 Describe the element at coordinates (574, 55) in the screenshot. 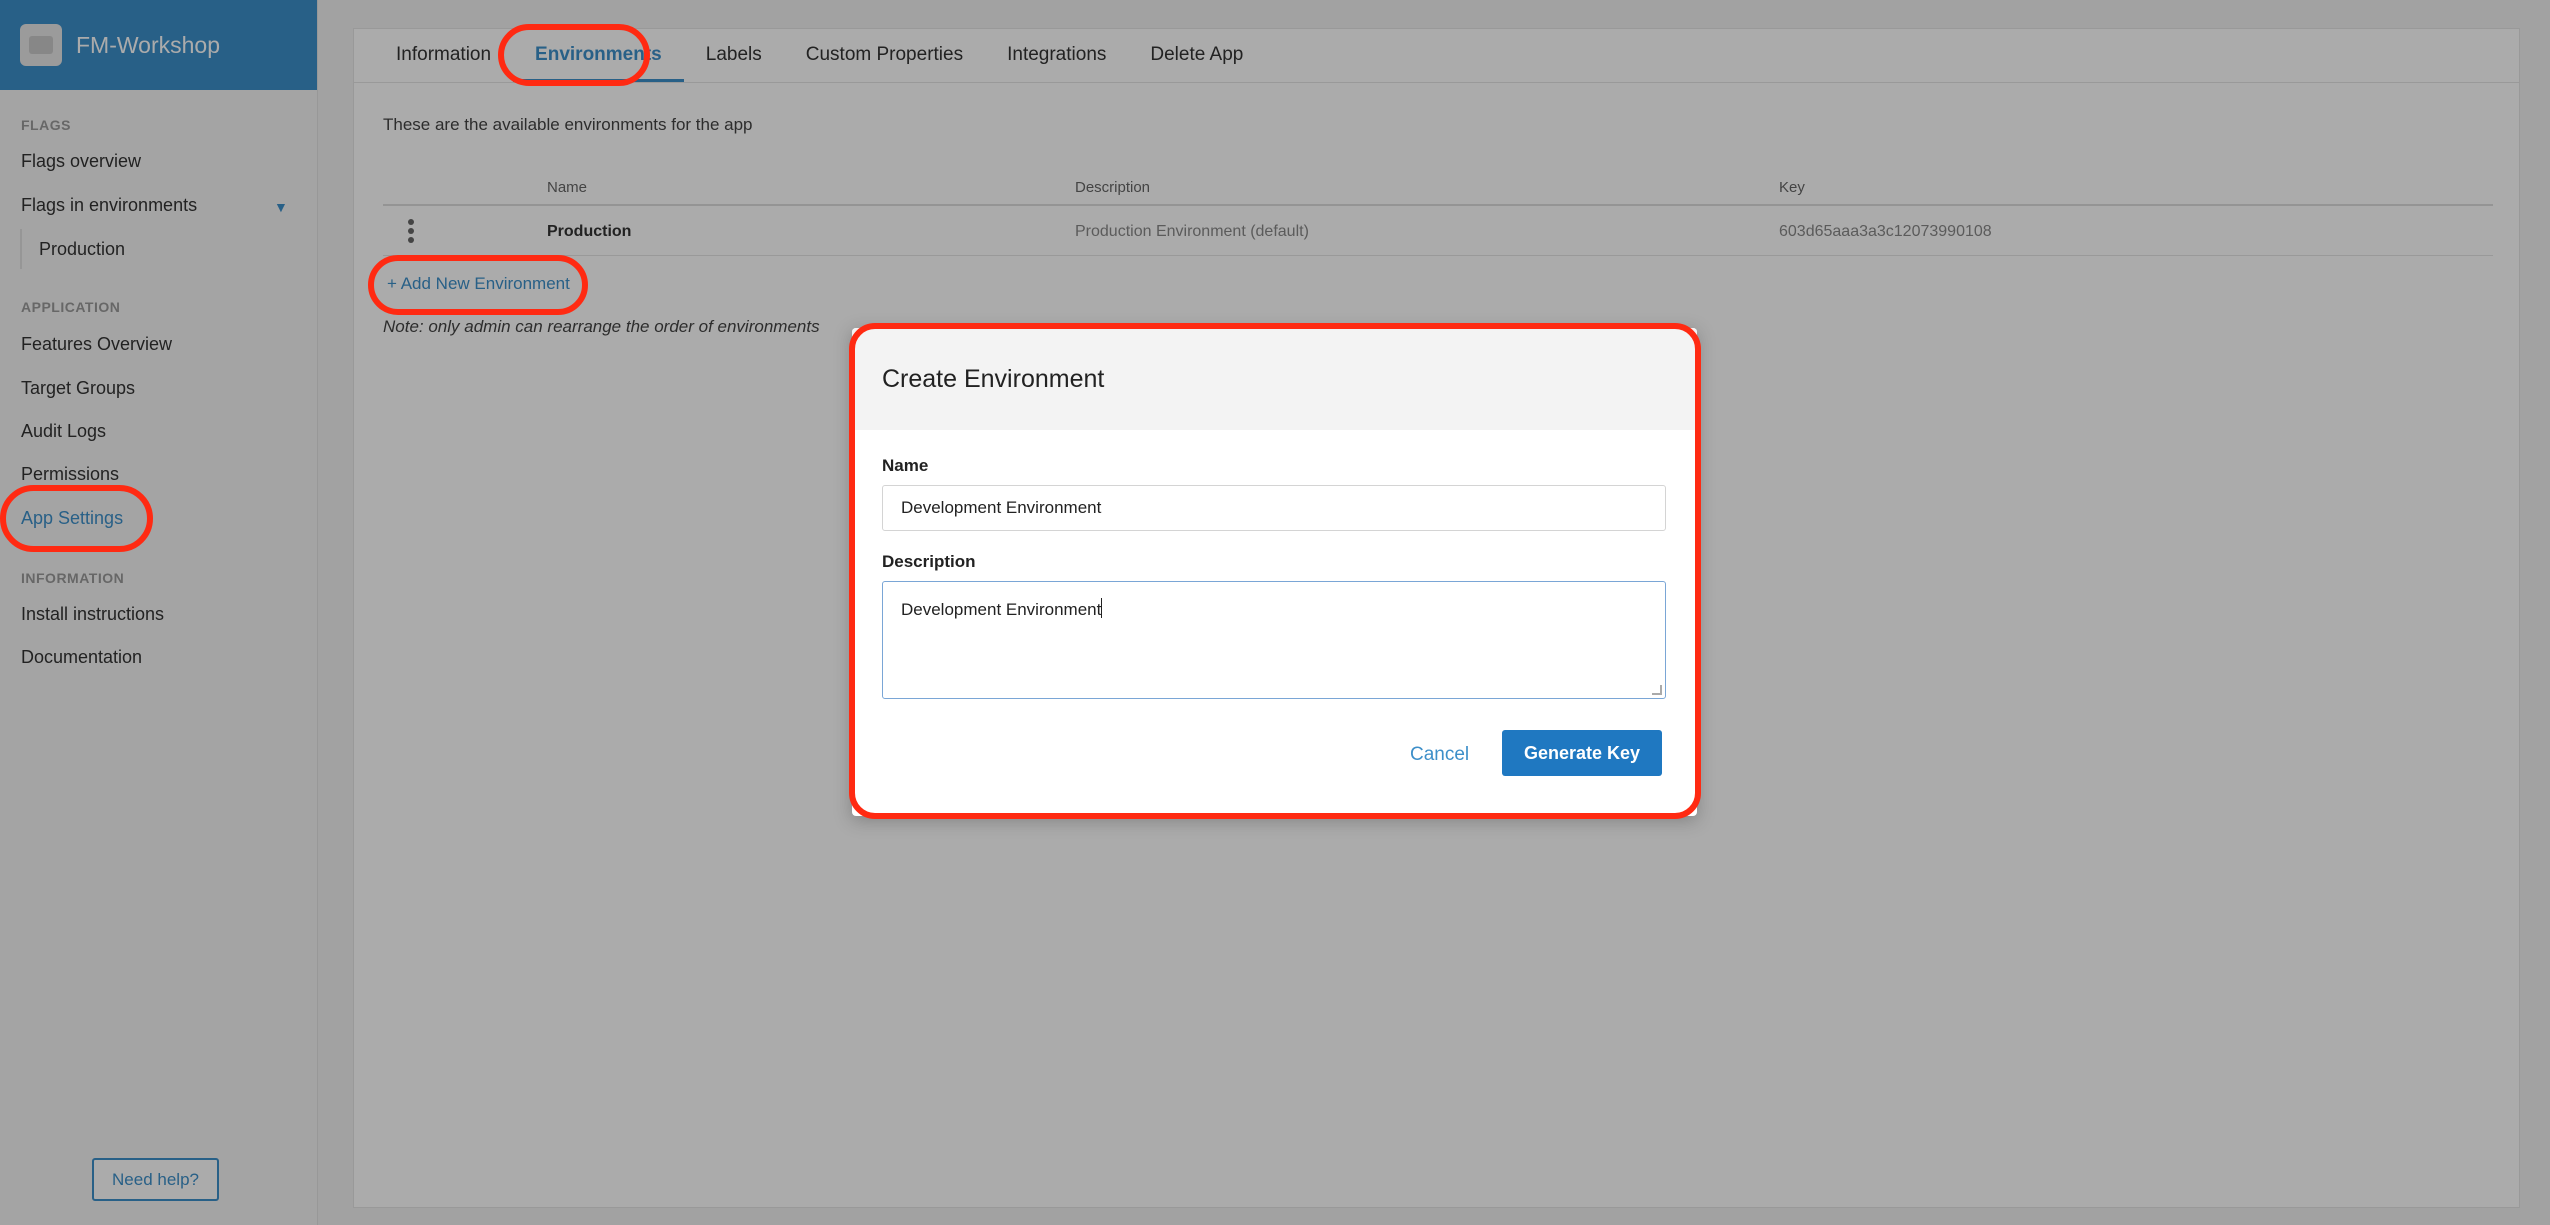

I see `annotation-ring-environments-tab` at that location.